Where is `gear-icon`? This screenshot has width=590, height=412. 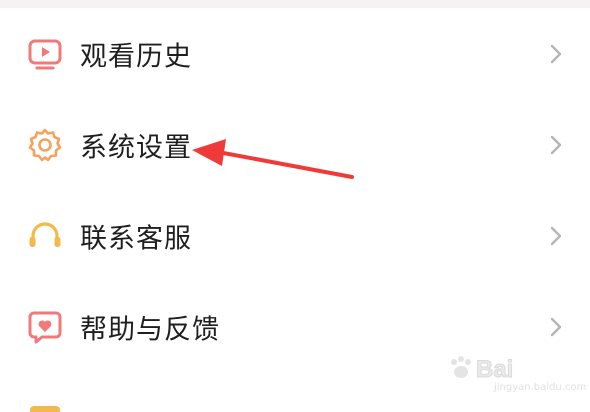
gear-icon is located at coordinates (45, 145).